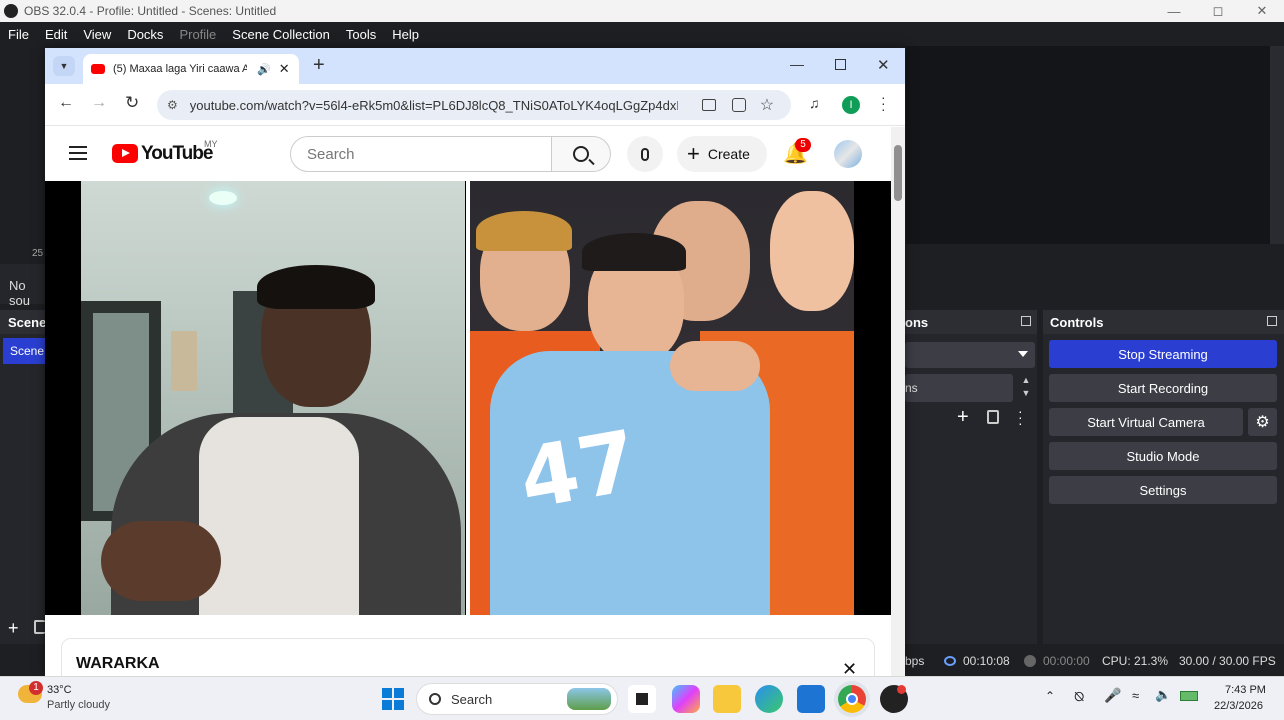  Describe the element at coordinates (708, 105) in the screenshot. I see `install-app-icon` at that location.